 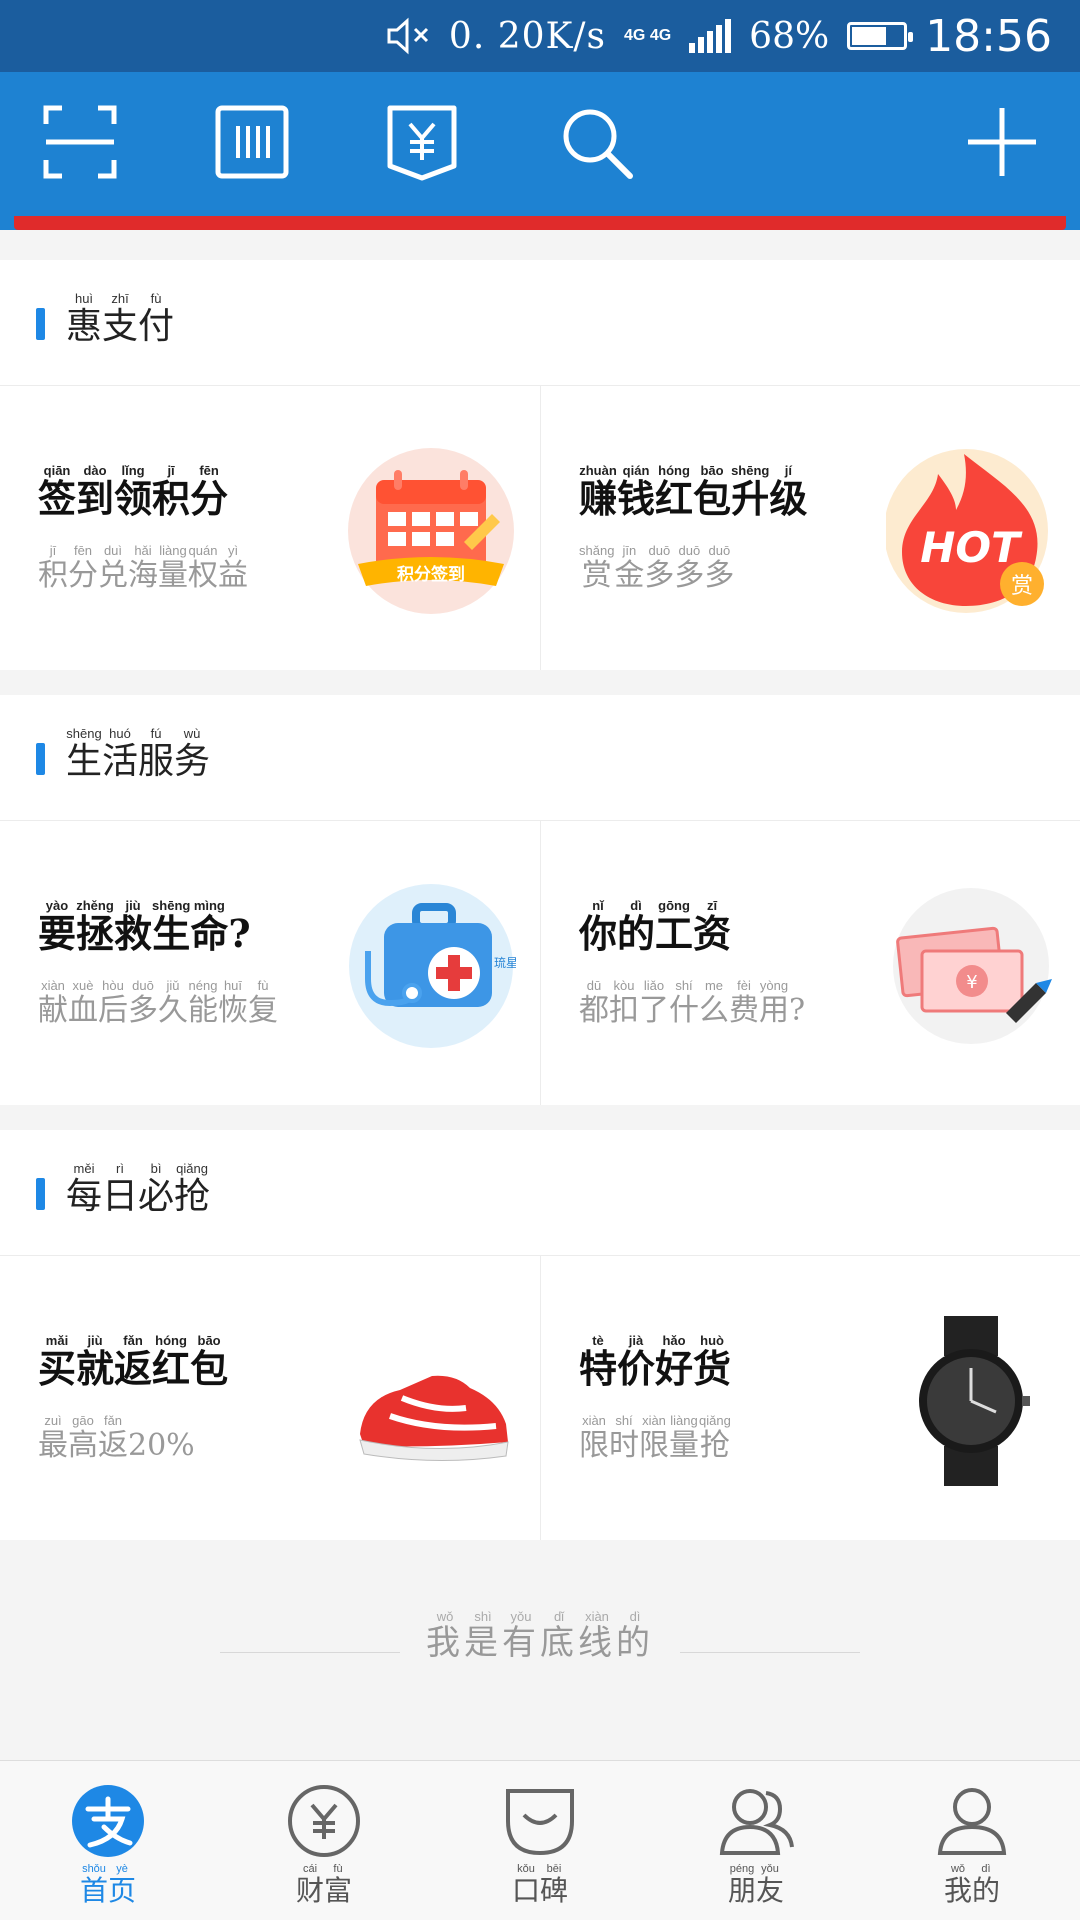 I want to click on section-title: 惠huì支zhī付fù, so click(x=120, y=320).